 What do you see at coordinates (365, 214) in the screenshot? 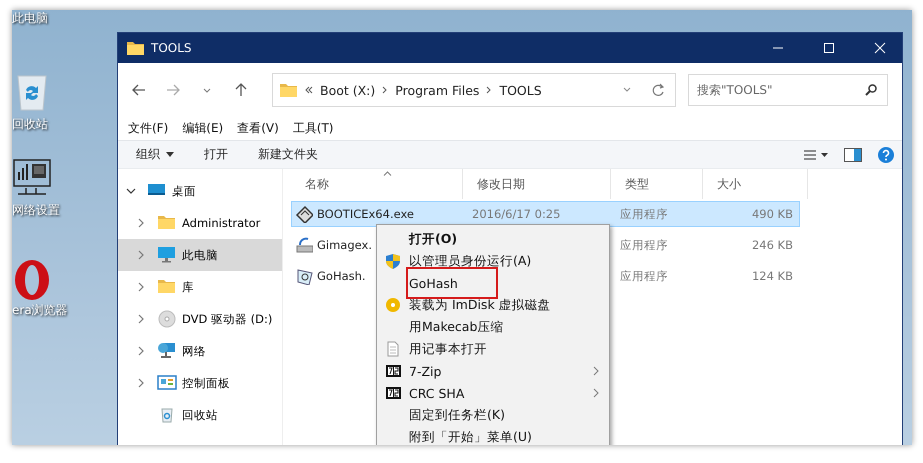
I see `file-name: BOOTICEx64.exe` at bounding box center [365, 214].